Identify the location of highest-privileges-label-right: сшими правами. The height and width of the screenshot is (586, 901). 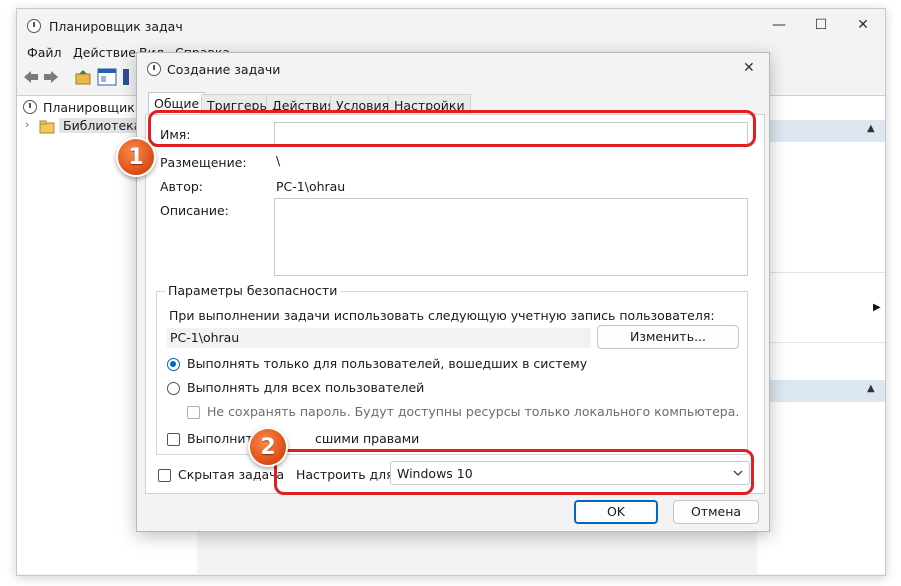
(367, 438).